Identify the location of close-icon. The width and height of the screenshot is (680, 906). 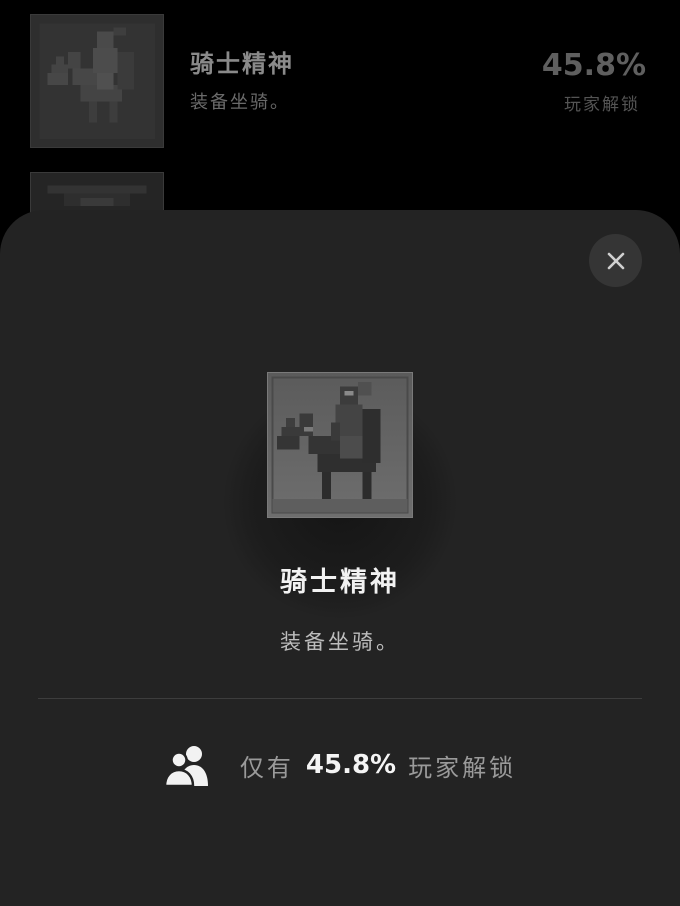
(615, 260).